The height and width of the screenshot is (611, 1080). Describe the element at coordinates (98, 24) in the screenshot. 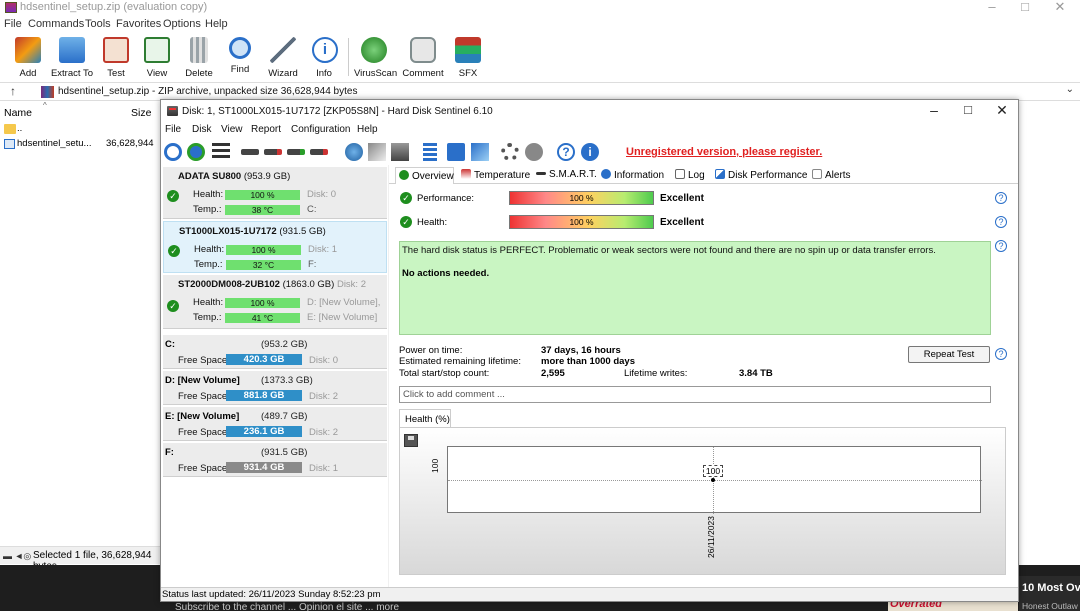

I see `menu-tools: Tools` at that location.